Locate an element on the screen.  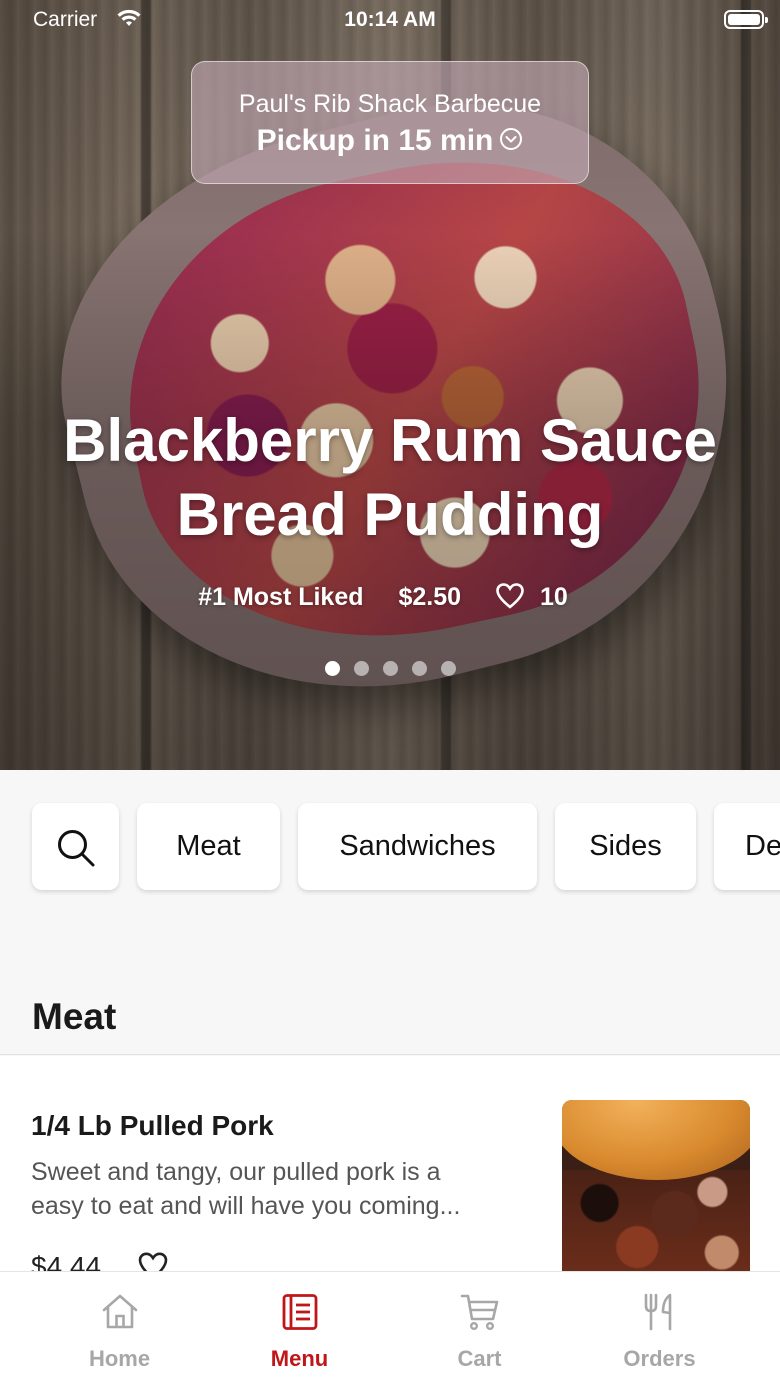
carousel-page-indicator is located at coordinates (390, 671).